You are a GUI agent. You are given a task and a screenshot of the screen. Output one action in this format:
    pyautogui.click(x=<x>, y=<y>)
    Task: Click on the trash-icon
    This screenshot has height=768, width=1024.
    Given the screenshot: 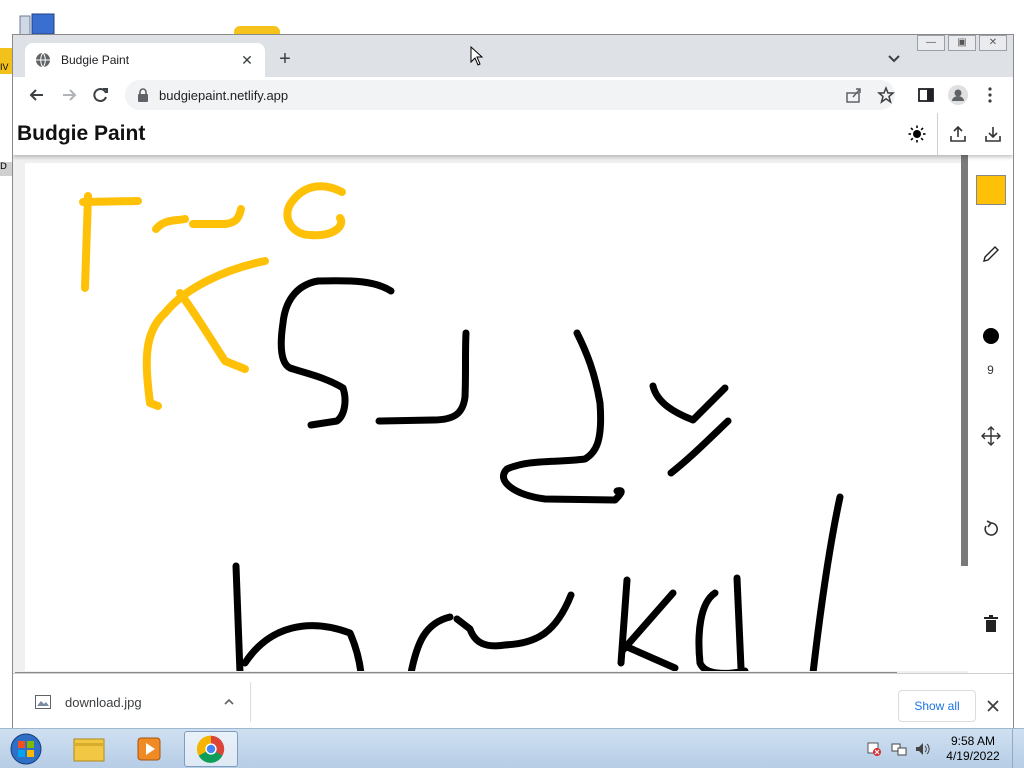 What is the action you would take?
    pyautogui.click(x=991, y=624)
    